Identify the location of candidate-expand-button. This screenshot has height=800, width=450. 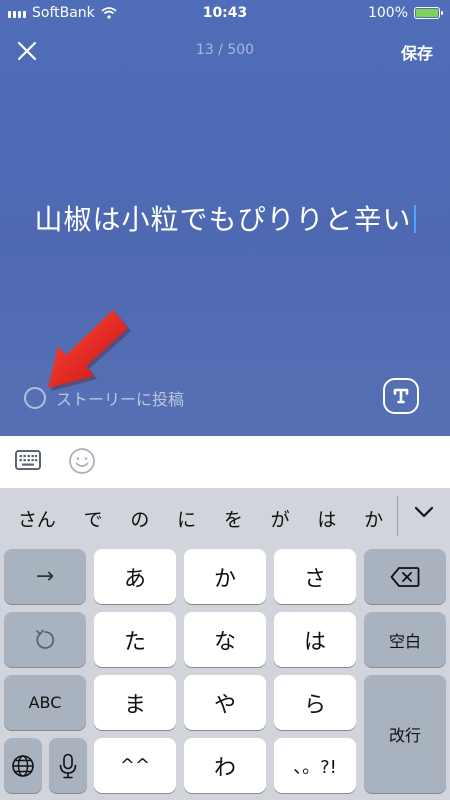
(424, 513).